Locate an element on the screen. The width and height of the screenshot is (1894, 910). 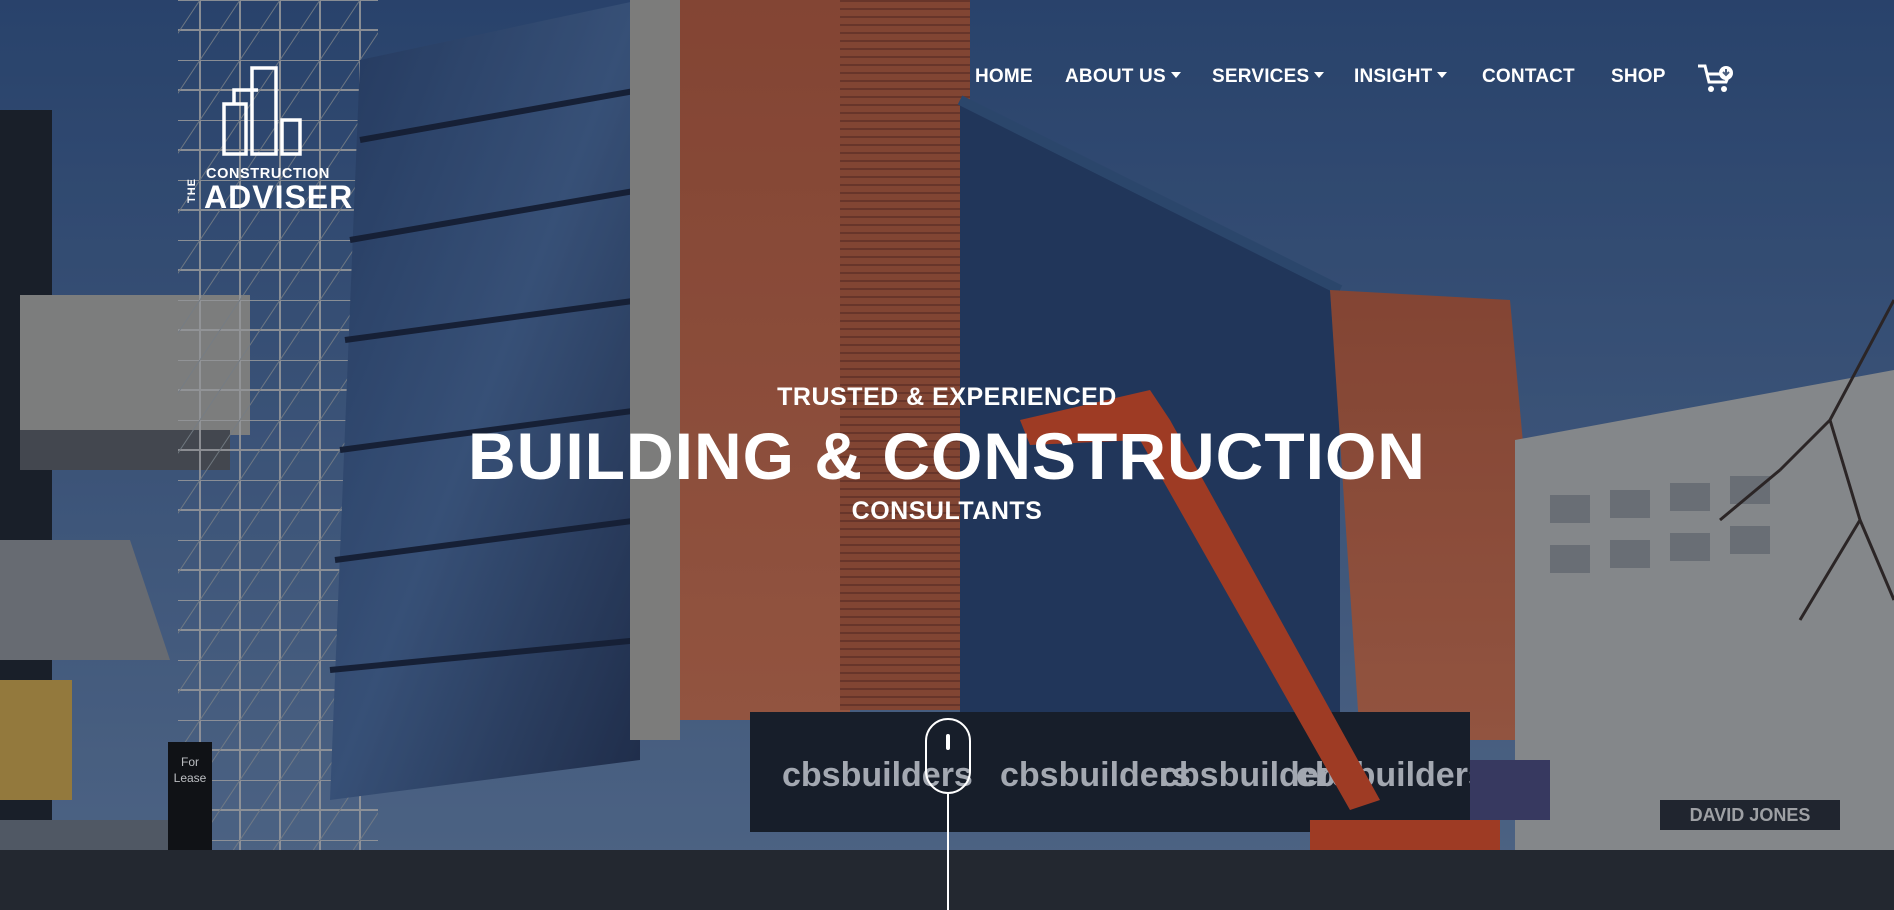
cart-icon is located at coordinates (1715, 78).